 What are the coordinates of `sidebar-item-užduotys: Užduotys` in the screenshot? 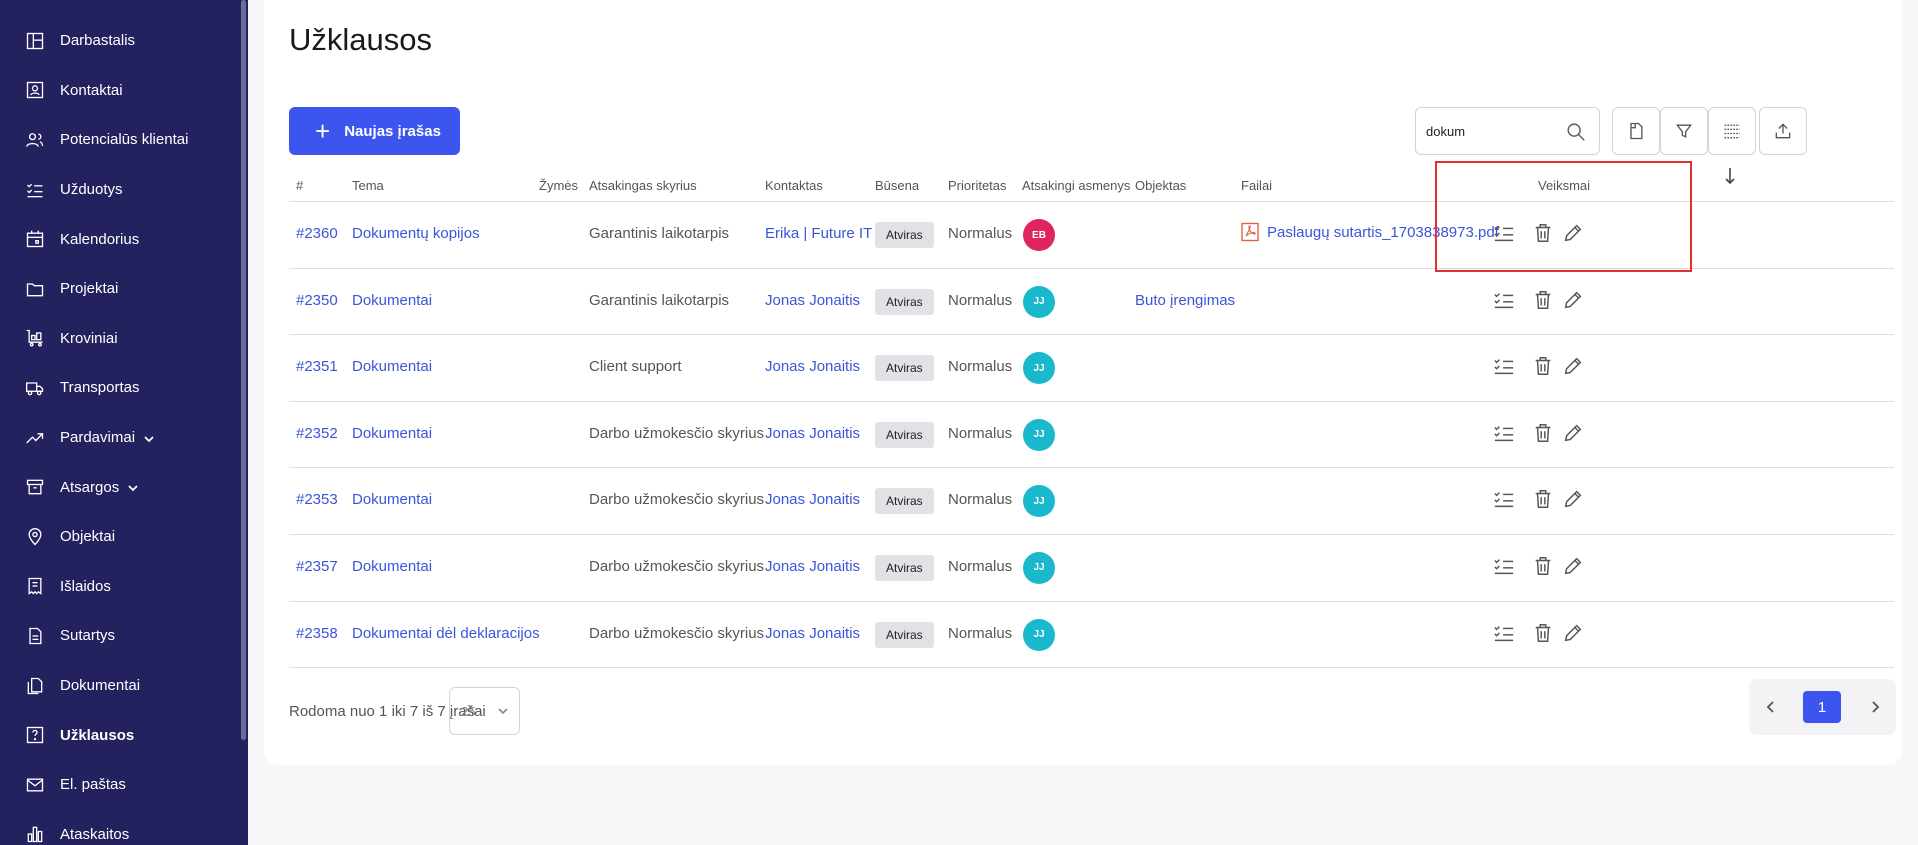 It's located at (120, 190).